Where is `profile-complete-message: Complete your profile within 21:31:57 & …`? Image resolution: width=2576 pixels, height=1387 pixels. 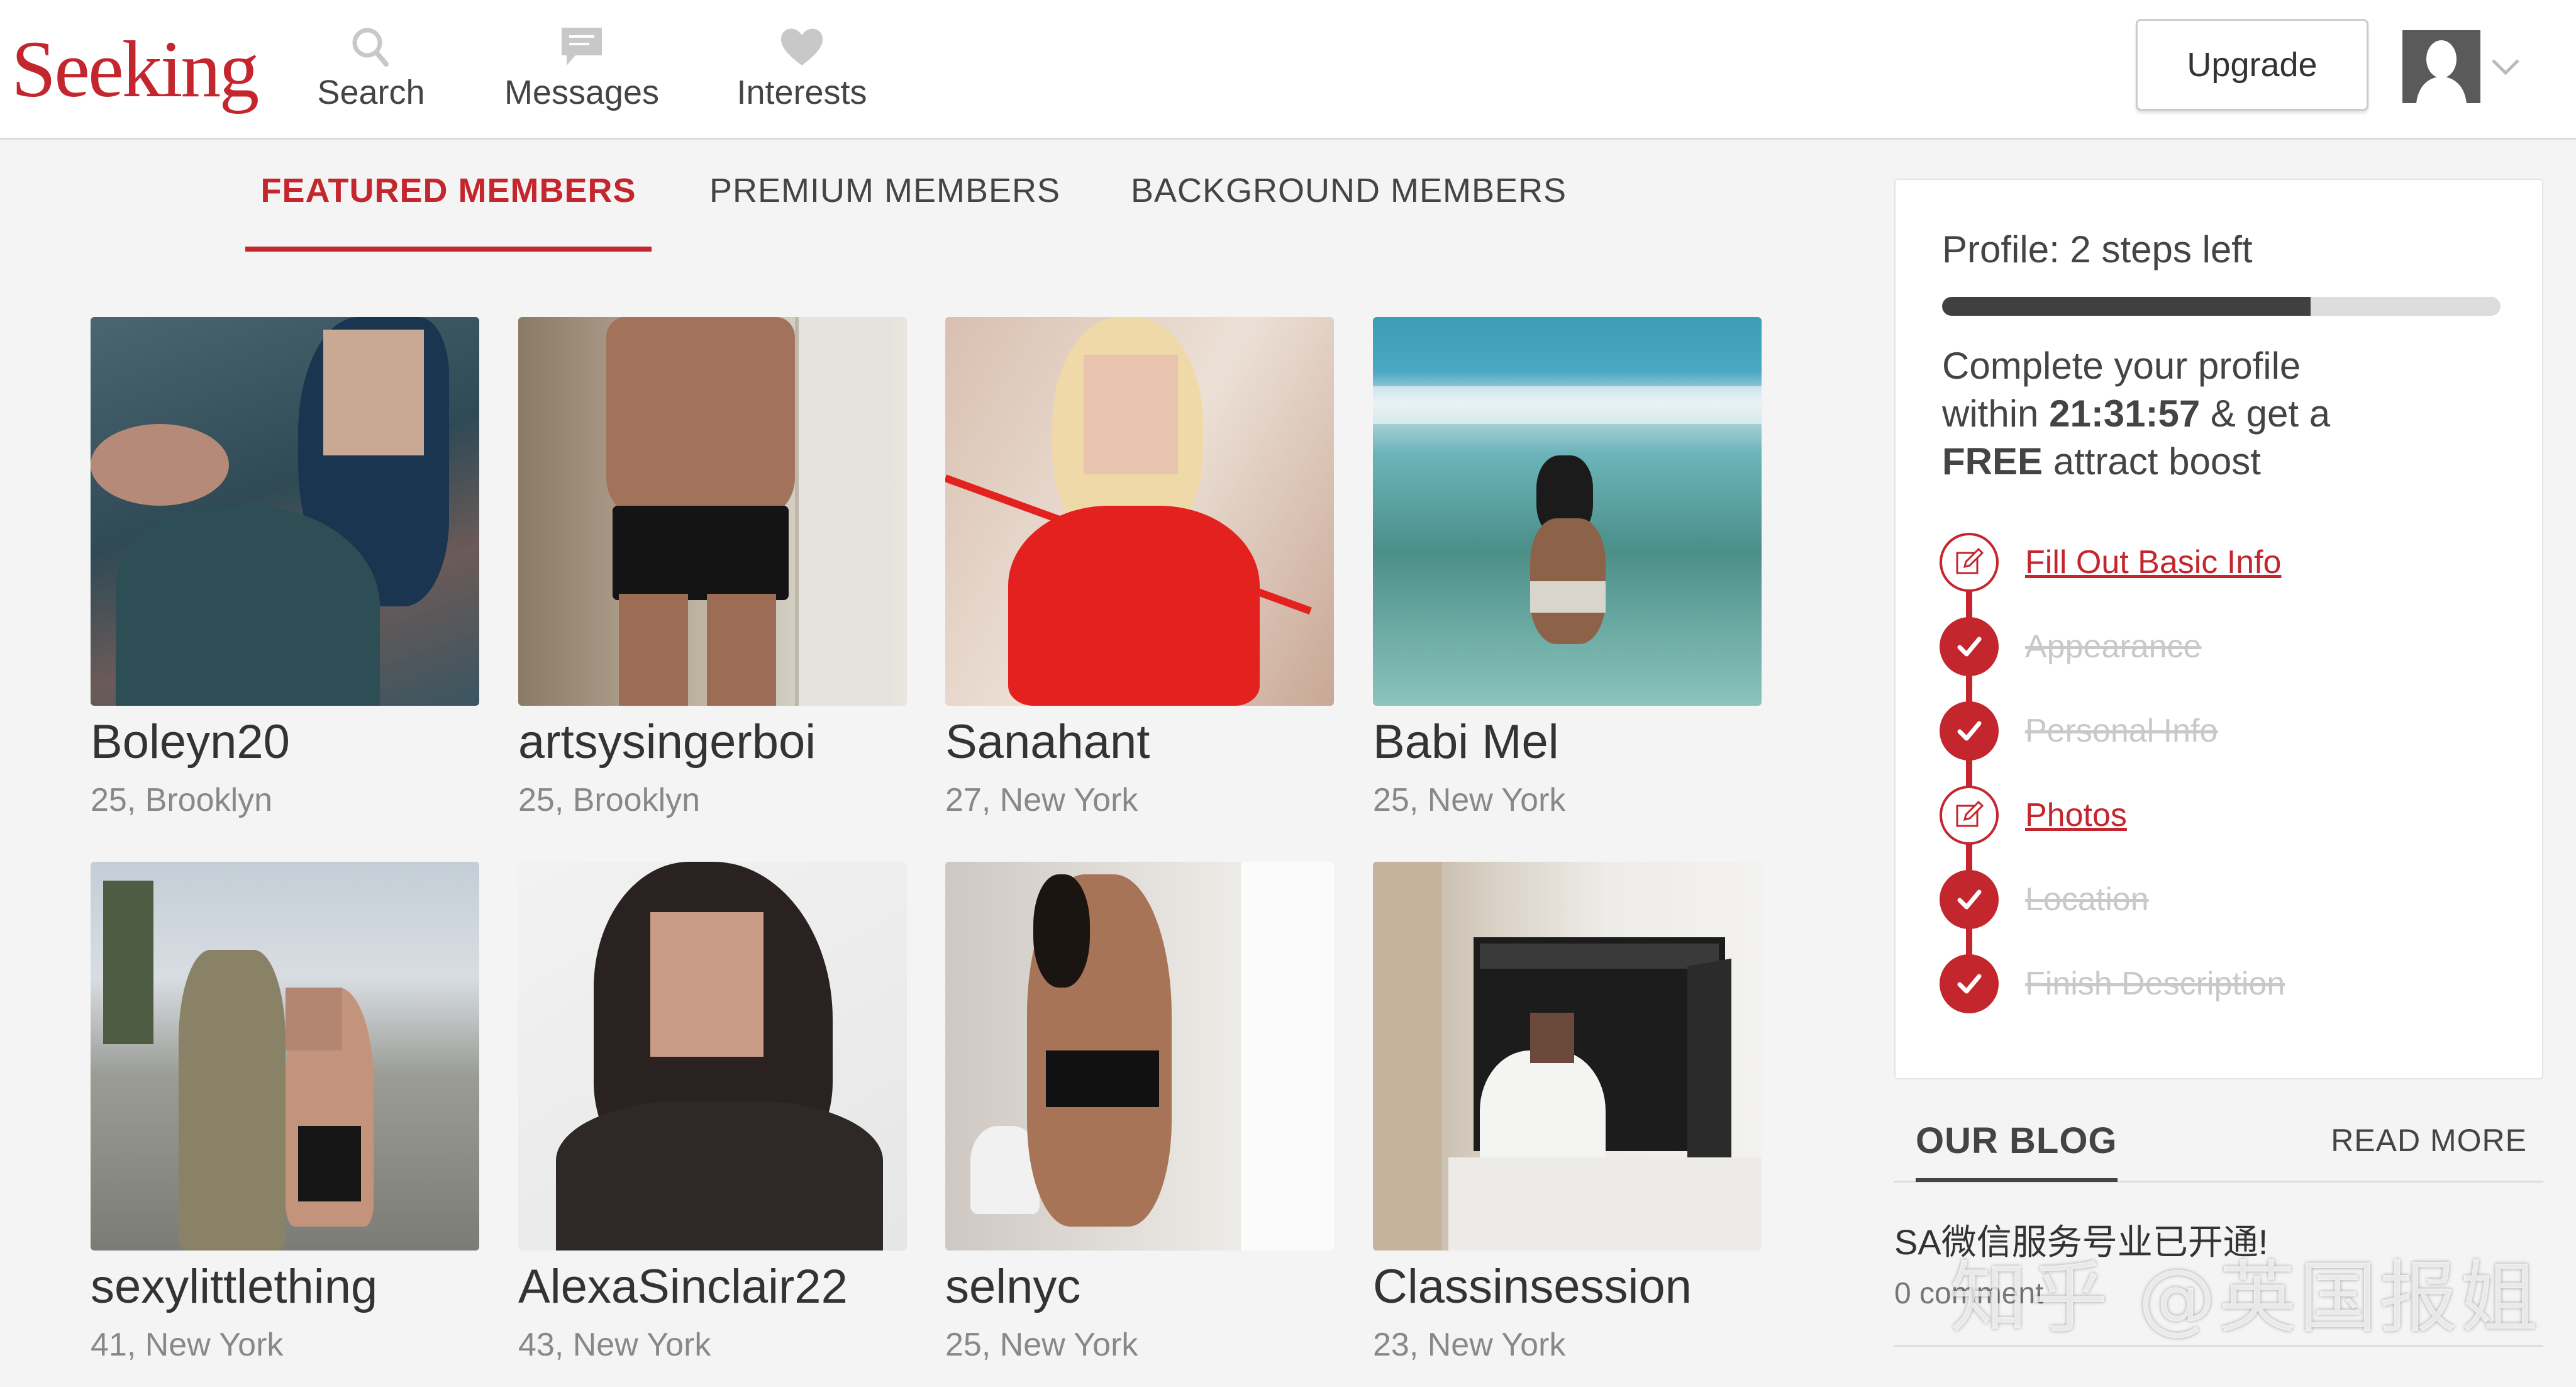
profile-complete-message: Complete your profile within 21:31:57 & … is located at coordinates (2219, 414).